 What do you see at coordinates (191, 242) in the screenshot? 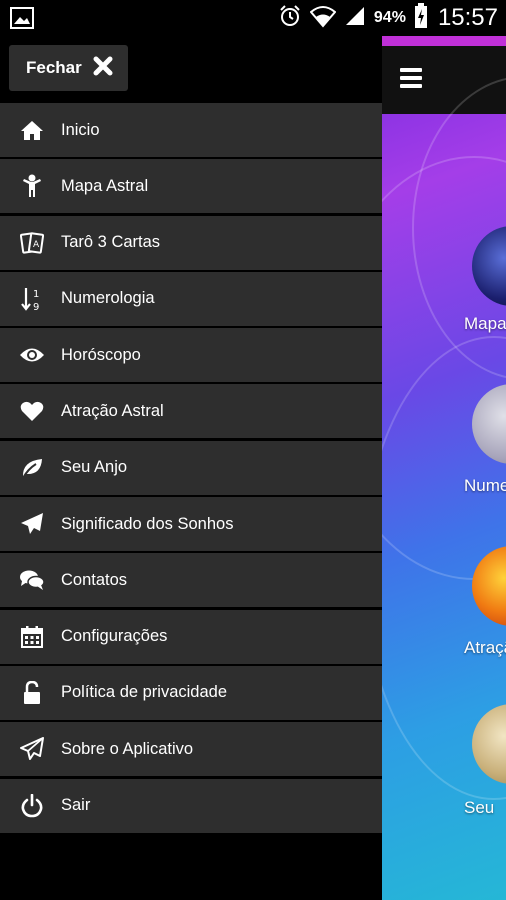
I see `menu-item-taro: A Tarô 3 Cartas` at bounding box center [191, 242].